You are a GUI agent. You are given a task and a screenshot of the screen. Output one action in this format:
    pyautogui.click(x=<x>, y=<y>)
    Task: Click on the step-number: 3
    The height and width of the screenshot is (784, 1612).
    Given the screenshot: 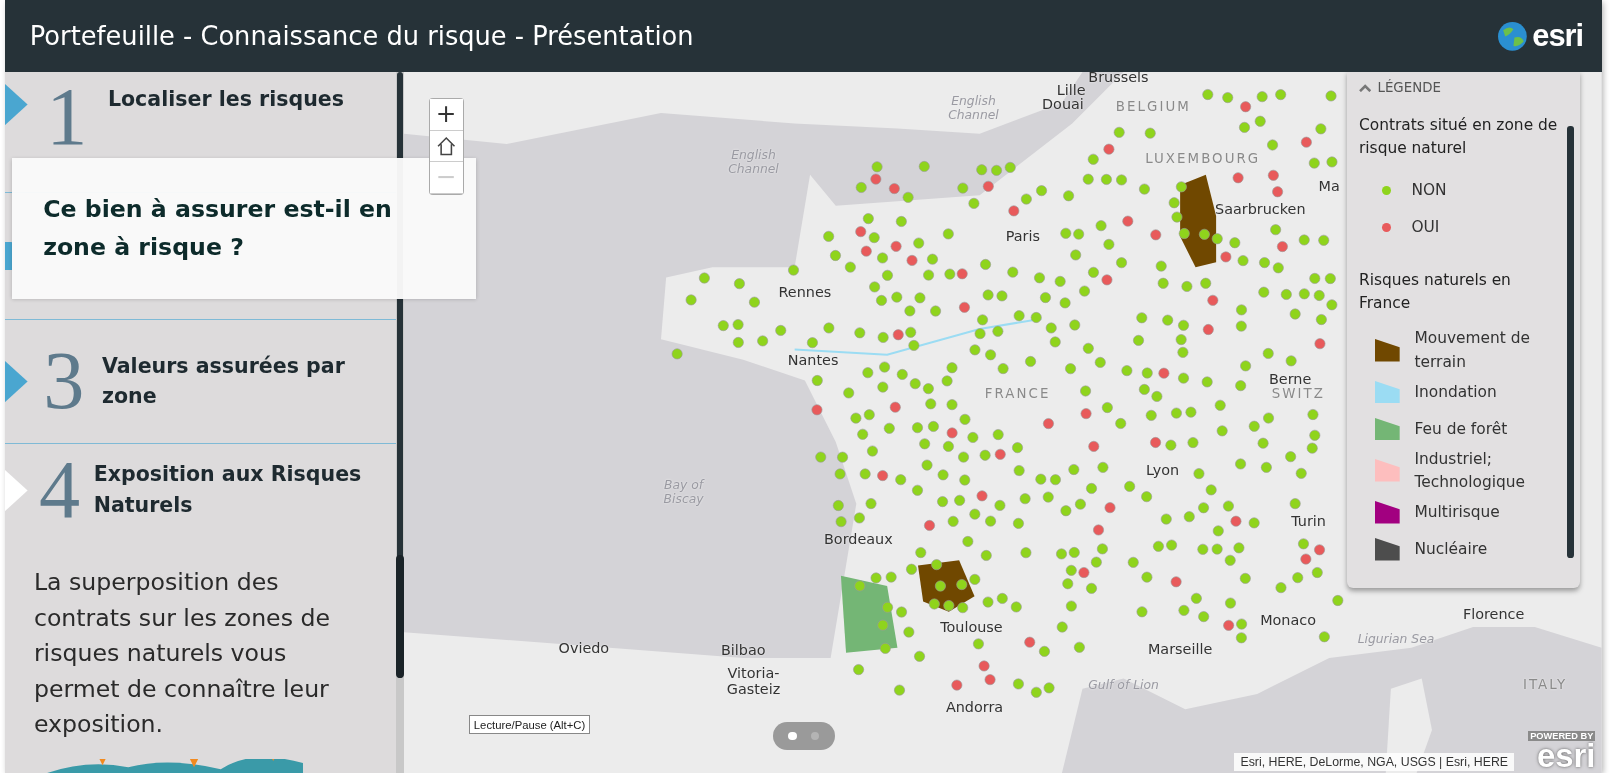 What is the action you would take?
    pyautogui.click(x=64, y=381)
    